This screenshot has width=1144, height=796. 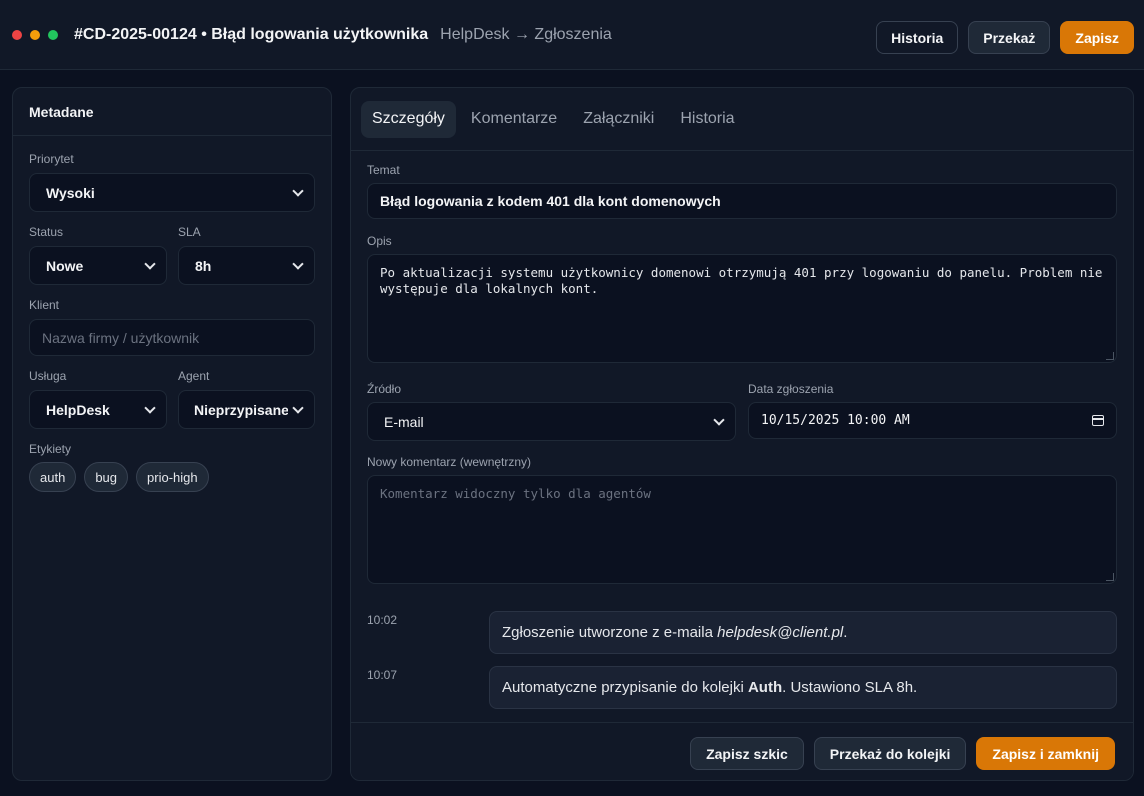 I want to click on tab-history: Historia, so click(x=707, y=119).